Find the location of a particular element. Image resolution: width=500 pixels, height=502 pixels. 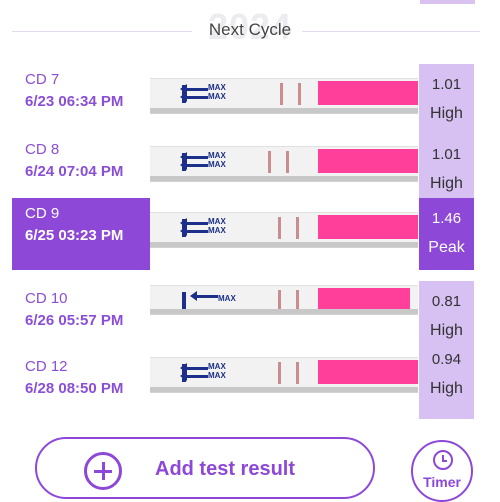

test-row: CD 7 6/23 06:34 PM MAX MAX 1.01 High is located at coordinates (250, 100).